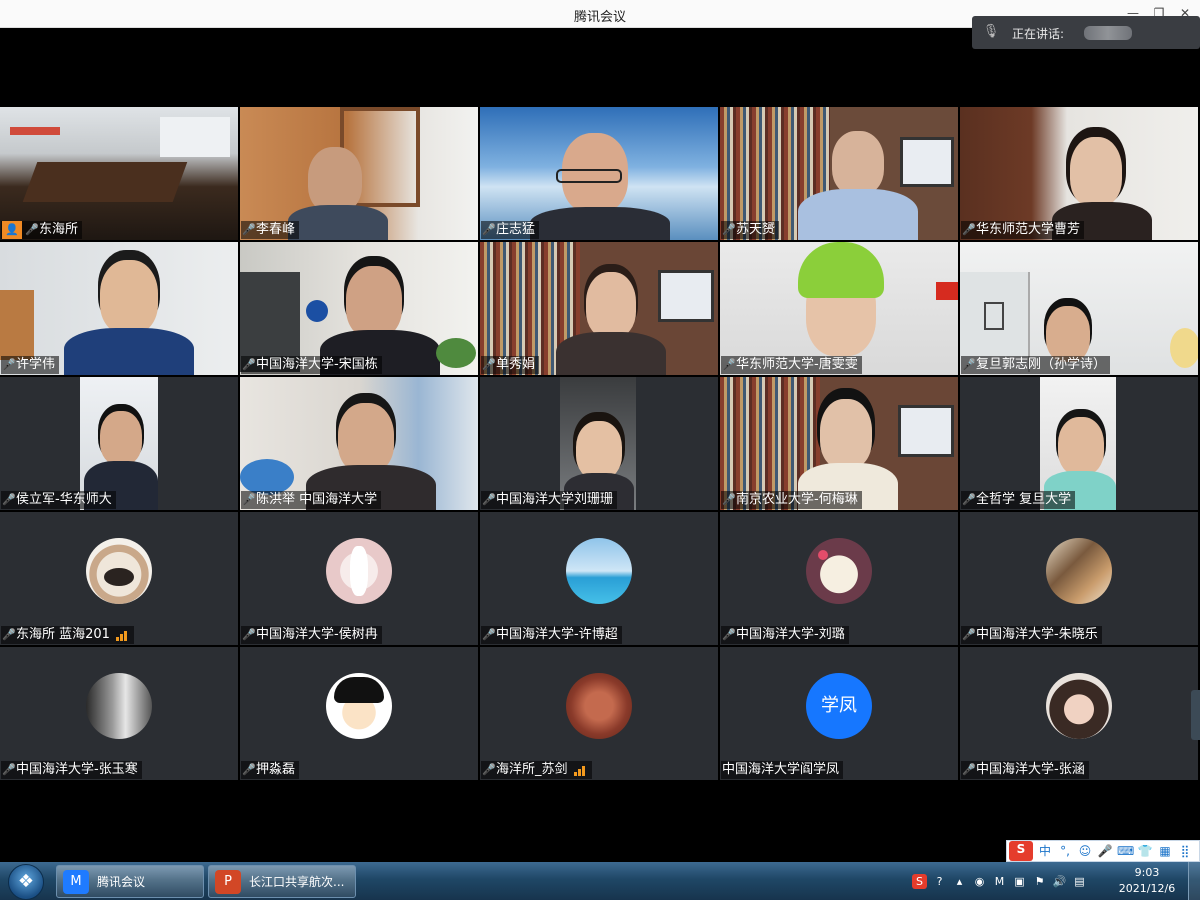 Image resolution: width=1200 pixels, height=900 pixels. I want to click on participant-tile: 🎤 许学伟, so click(119, 308).